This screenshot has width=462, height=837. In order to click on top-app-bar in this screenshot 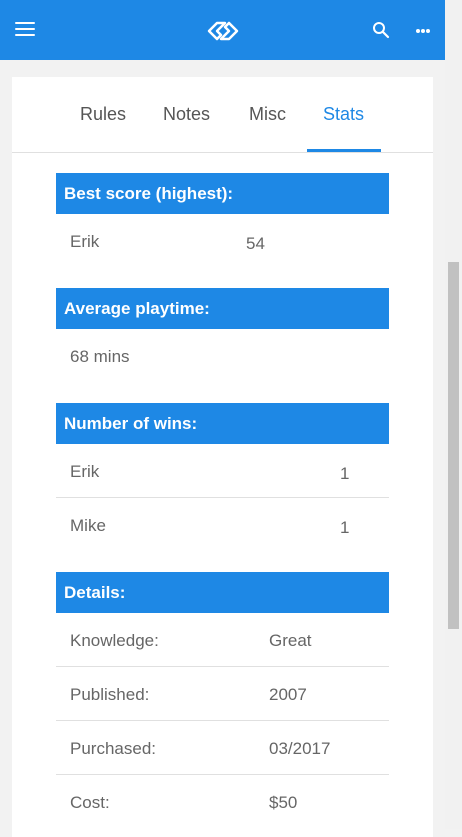, I will do `click(222, 30)`.